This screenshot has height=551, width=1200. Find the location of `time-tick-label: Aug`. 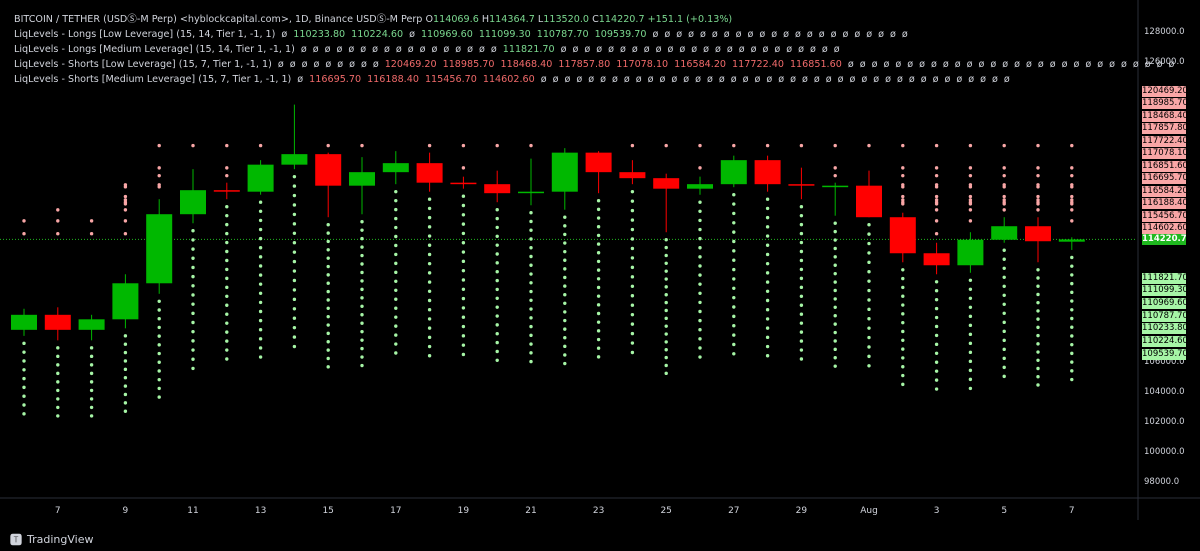

time-tick-label: Aug is located at coordinates (869, 511).